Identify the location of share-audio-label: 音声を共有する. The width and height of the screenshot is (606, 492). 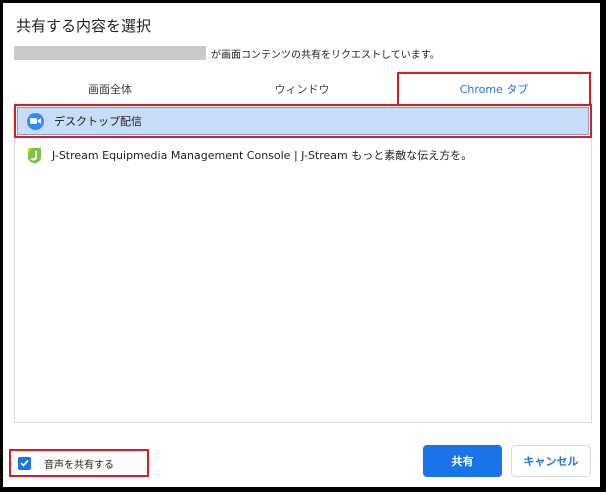
(79, 465).